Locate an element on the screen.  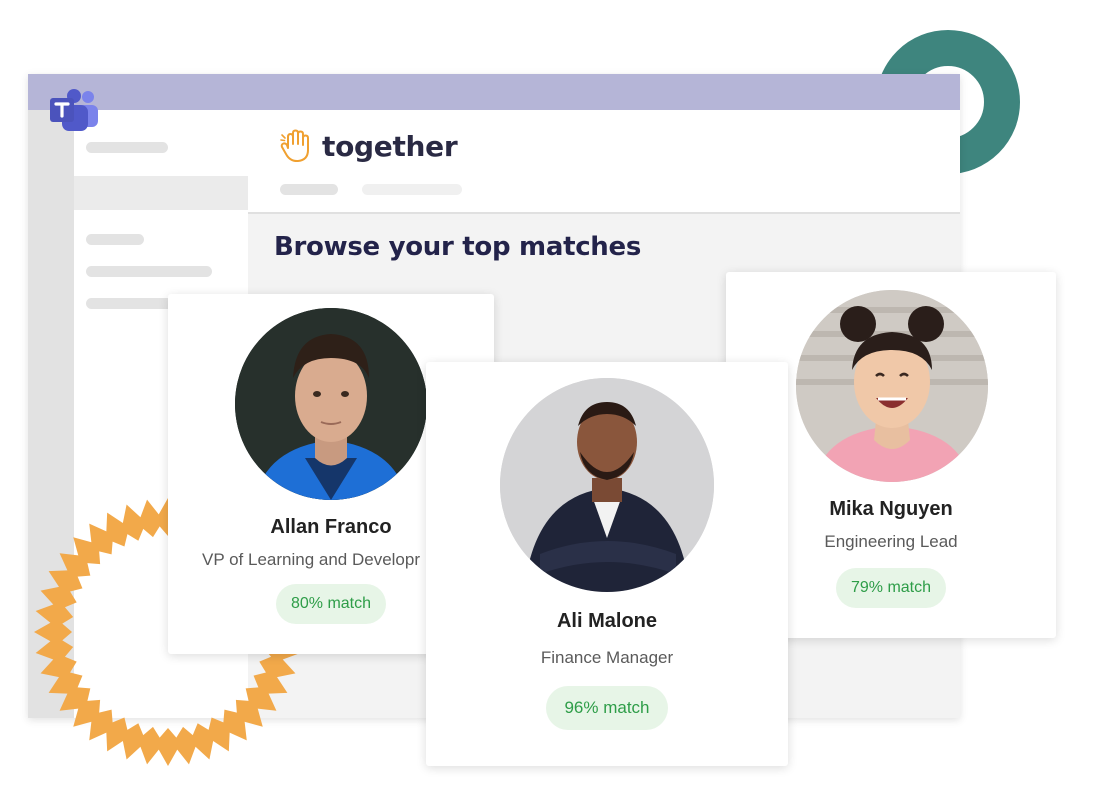
sidebar-header is located at coordinates (161, 143).